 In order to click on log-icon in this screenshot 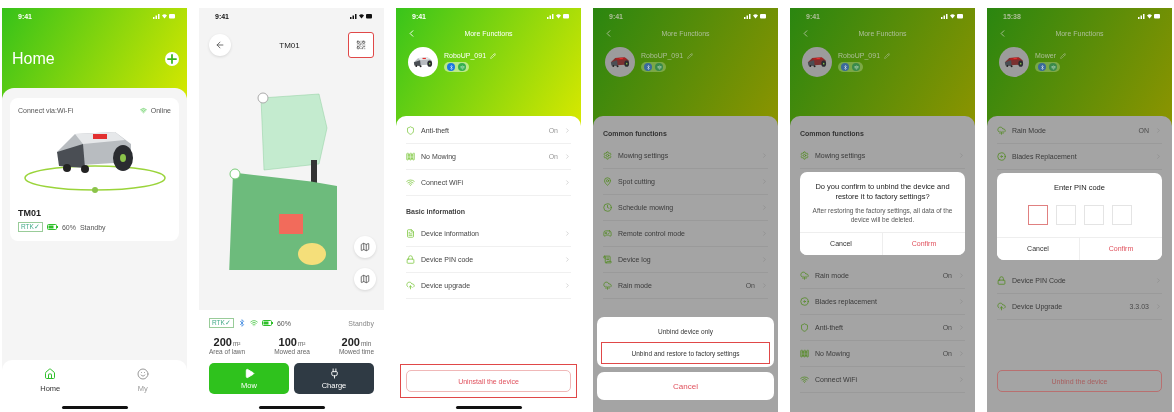, I will do `click(607, 259)`.